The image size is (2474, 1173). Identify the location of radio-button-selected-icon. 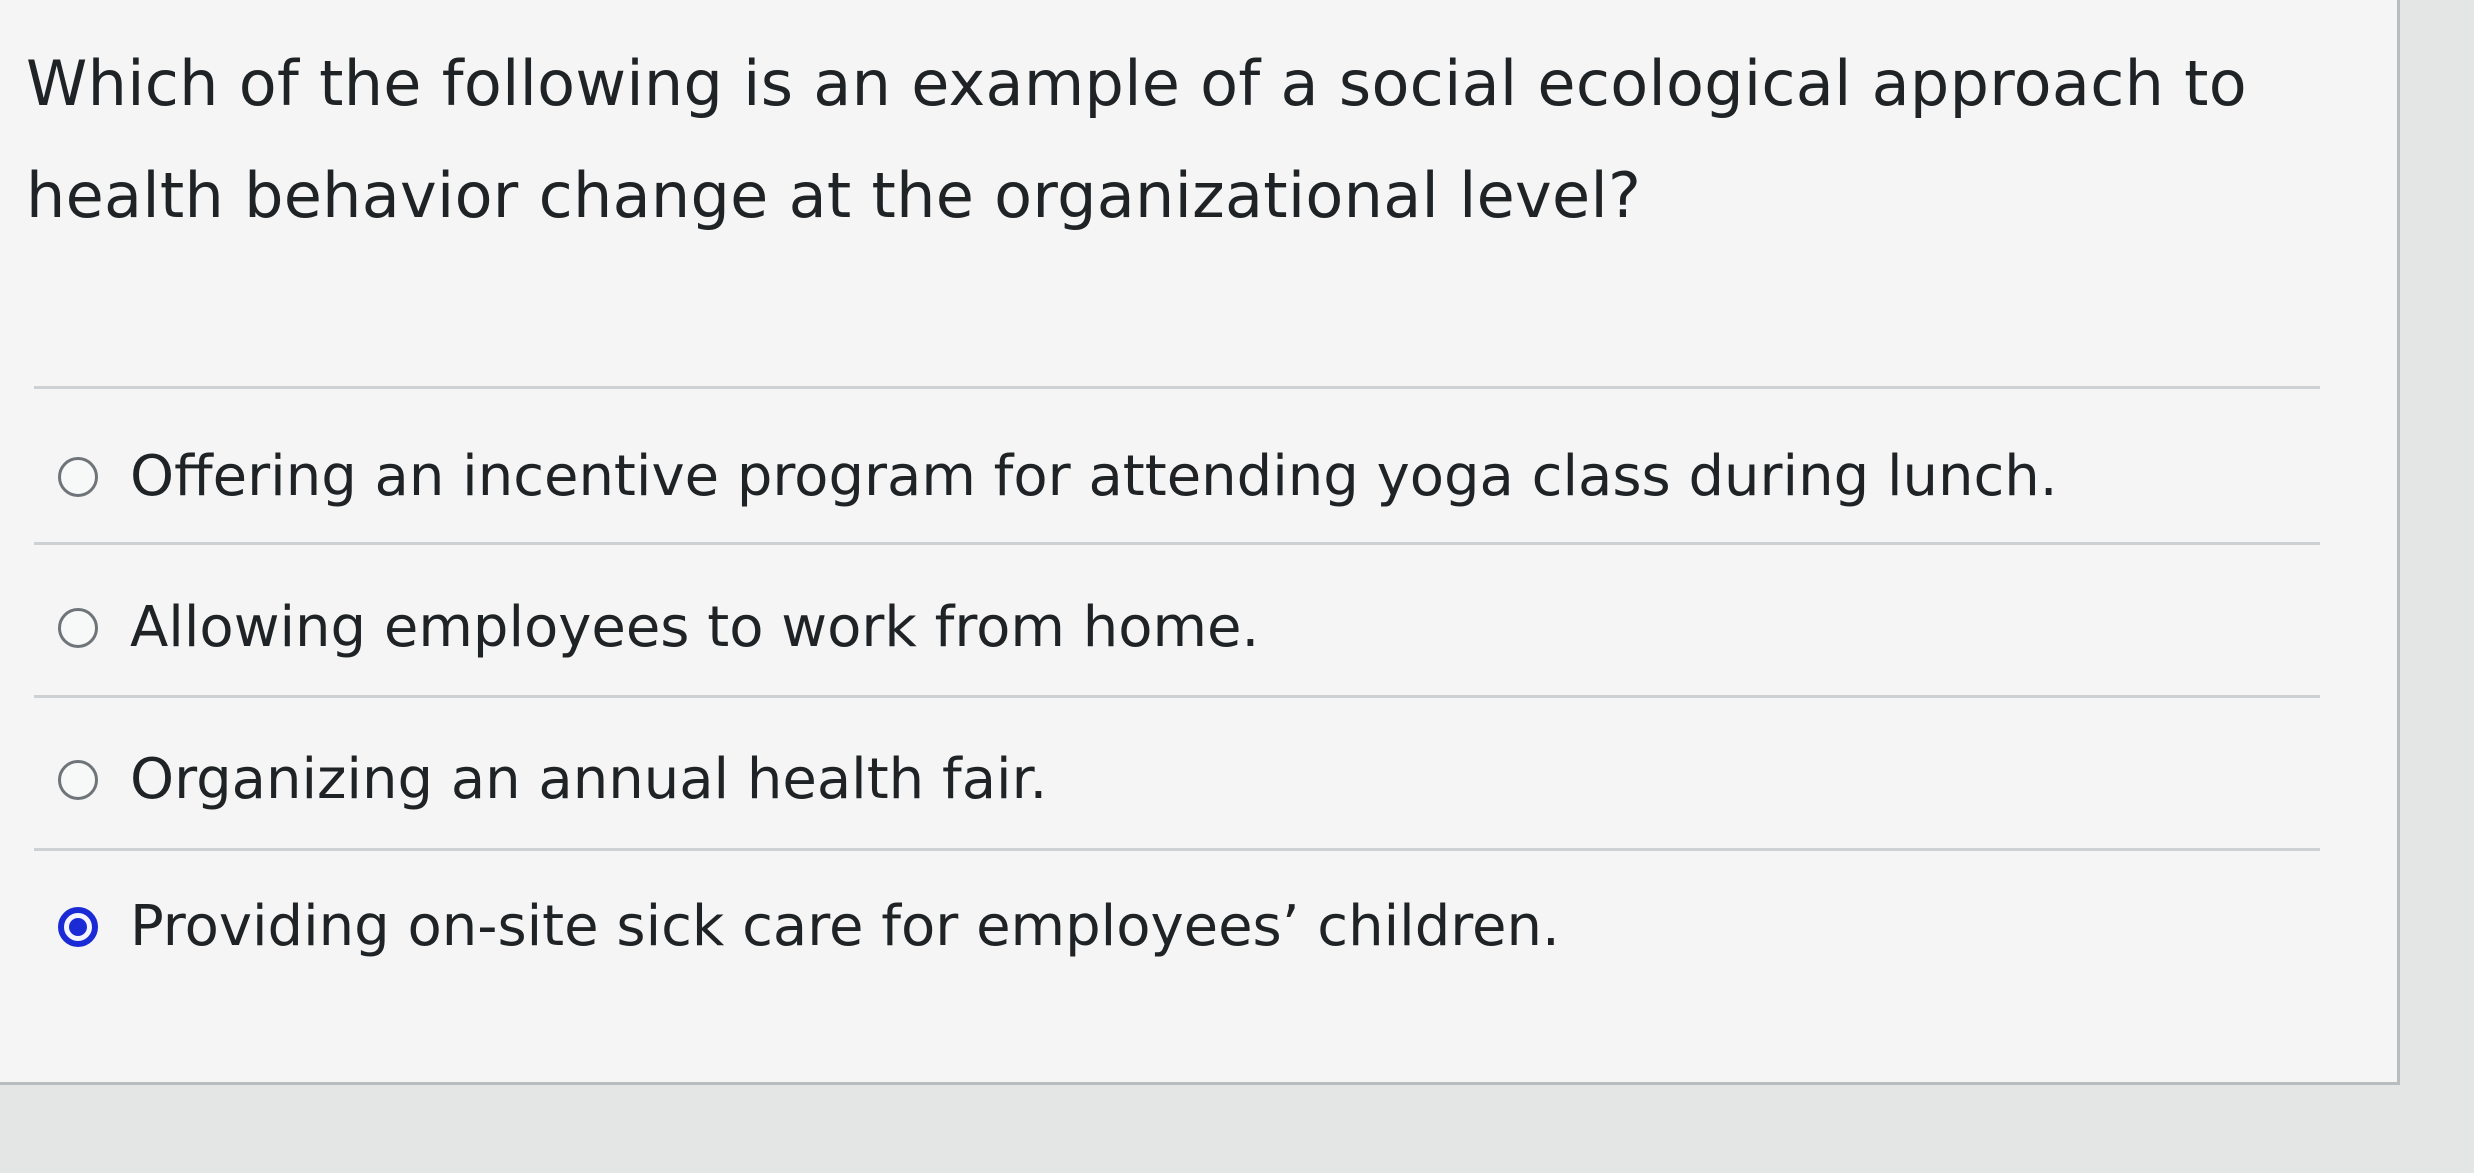
(78, 927).